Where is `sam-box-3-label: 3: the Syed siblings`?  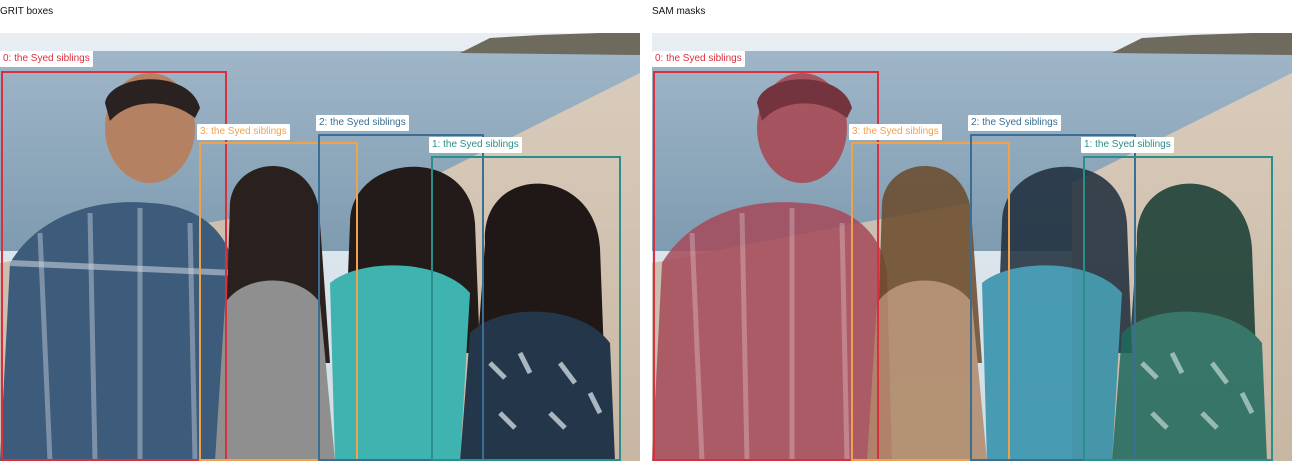
sam-box-3-label: 3: the Syed siblings is located at coordinates (895, 132).